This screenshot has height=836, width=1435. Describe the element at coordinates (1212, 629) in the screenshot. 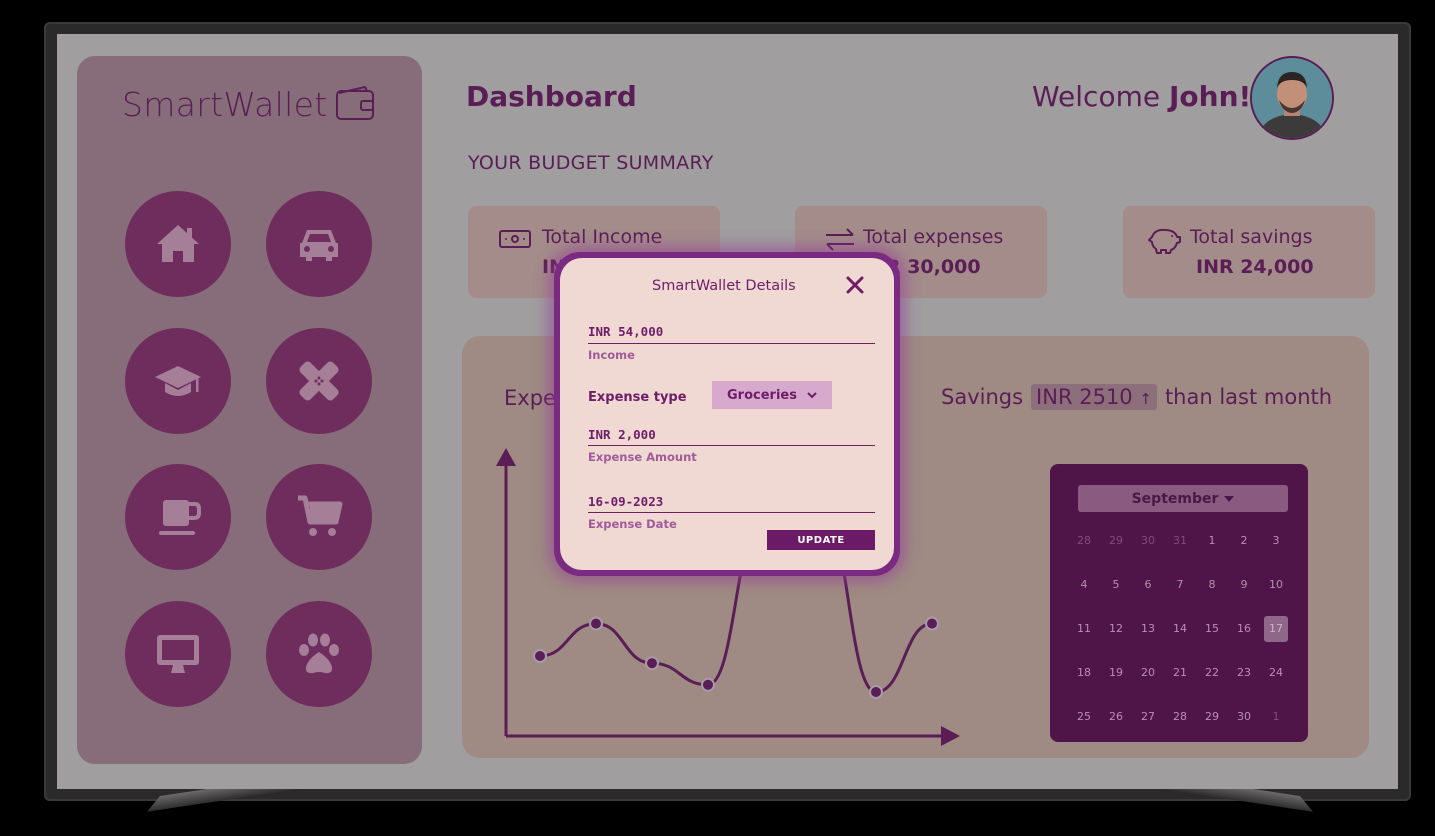

I see `calendar-day: 15` at that location.